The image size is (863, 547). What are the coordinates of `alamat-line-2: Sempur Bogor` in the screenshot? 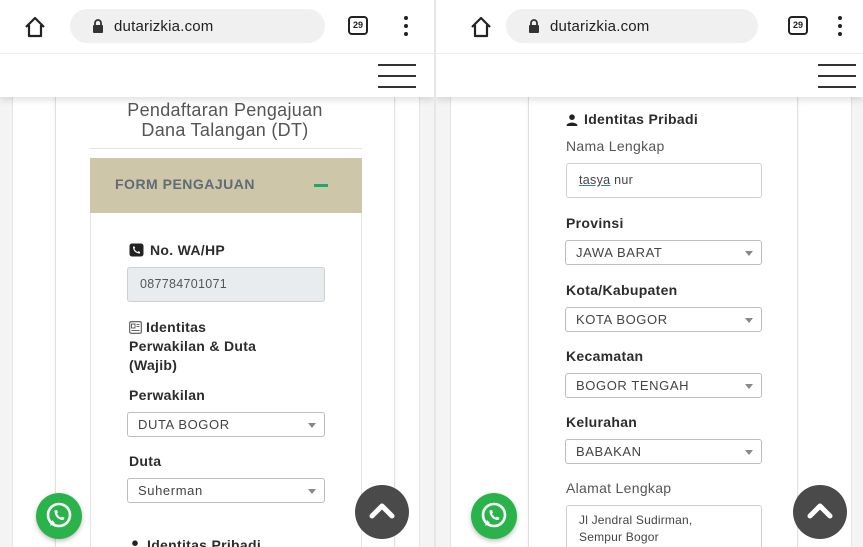 It's located at (619, 537).